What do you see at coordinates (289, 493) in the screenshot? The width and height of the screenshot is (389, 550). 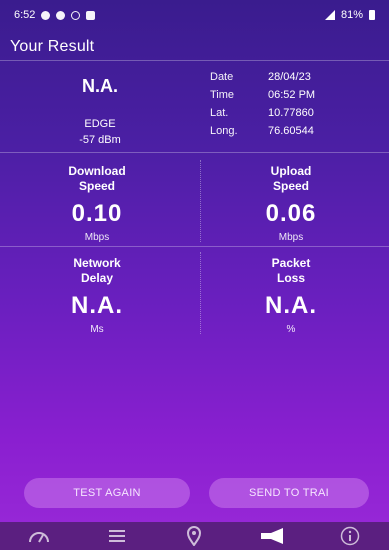 I see `send-to-trai-button: SEND TO TRAI` at bounding box center [289, 493].